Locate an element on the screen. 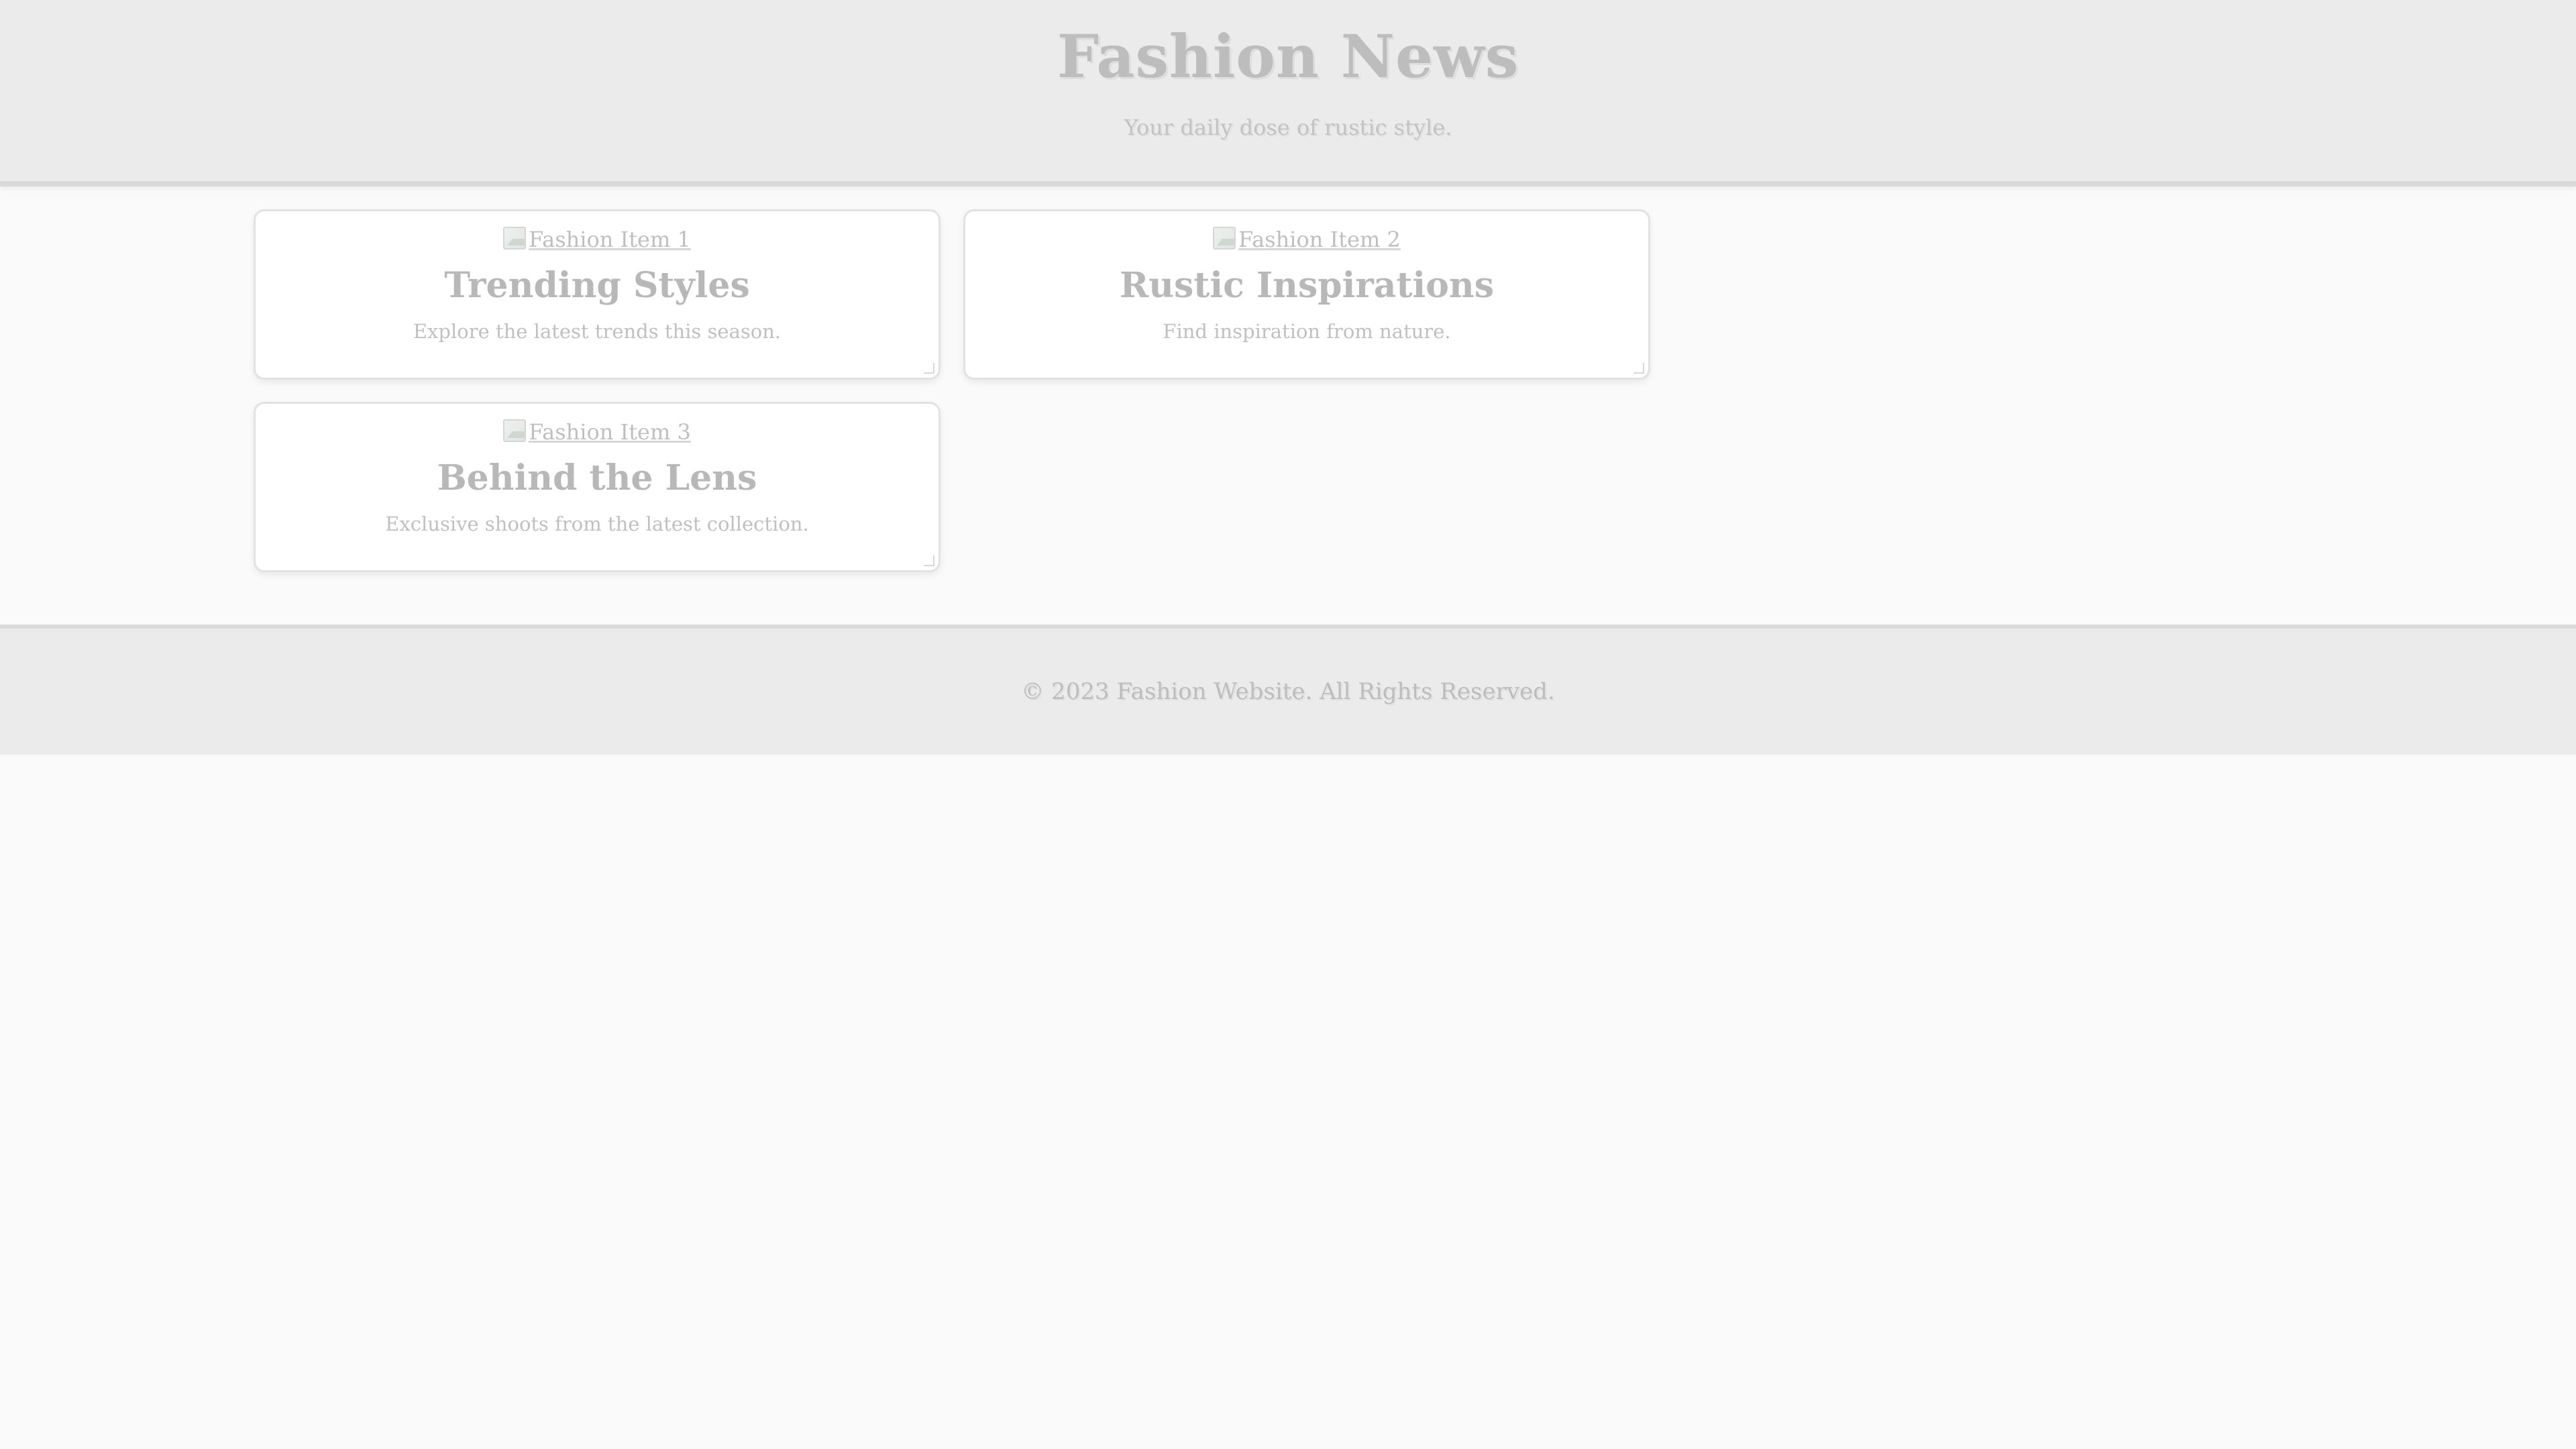  article-title: Rustic Inspirations is located at coordinates (1306, 286).